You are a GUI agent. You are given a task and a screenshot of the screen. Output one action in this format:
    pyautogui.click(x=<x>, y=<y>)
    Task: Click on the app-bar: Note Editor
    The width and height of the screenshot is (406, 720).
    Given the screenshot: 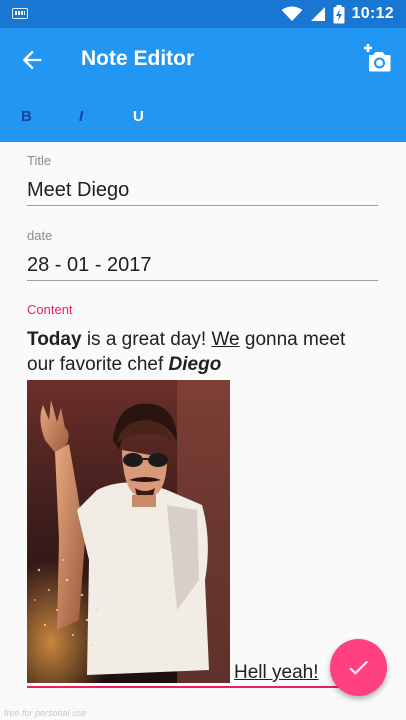 What is the action you would take?
    pyautogui.click(x=203, y=59)
    